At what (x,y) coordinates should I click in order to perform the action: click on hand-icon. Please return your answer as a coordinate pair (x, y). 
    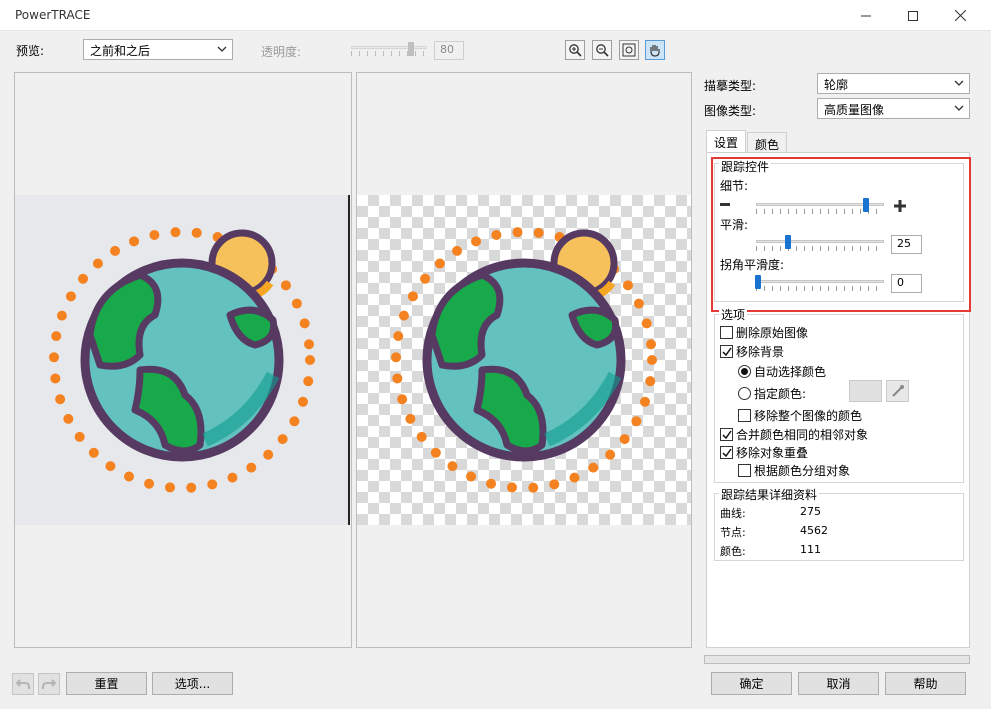
    Looking at the image, I should click on (655, 51).